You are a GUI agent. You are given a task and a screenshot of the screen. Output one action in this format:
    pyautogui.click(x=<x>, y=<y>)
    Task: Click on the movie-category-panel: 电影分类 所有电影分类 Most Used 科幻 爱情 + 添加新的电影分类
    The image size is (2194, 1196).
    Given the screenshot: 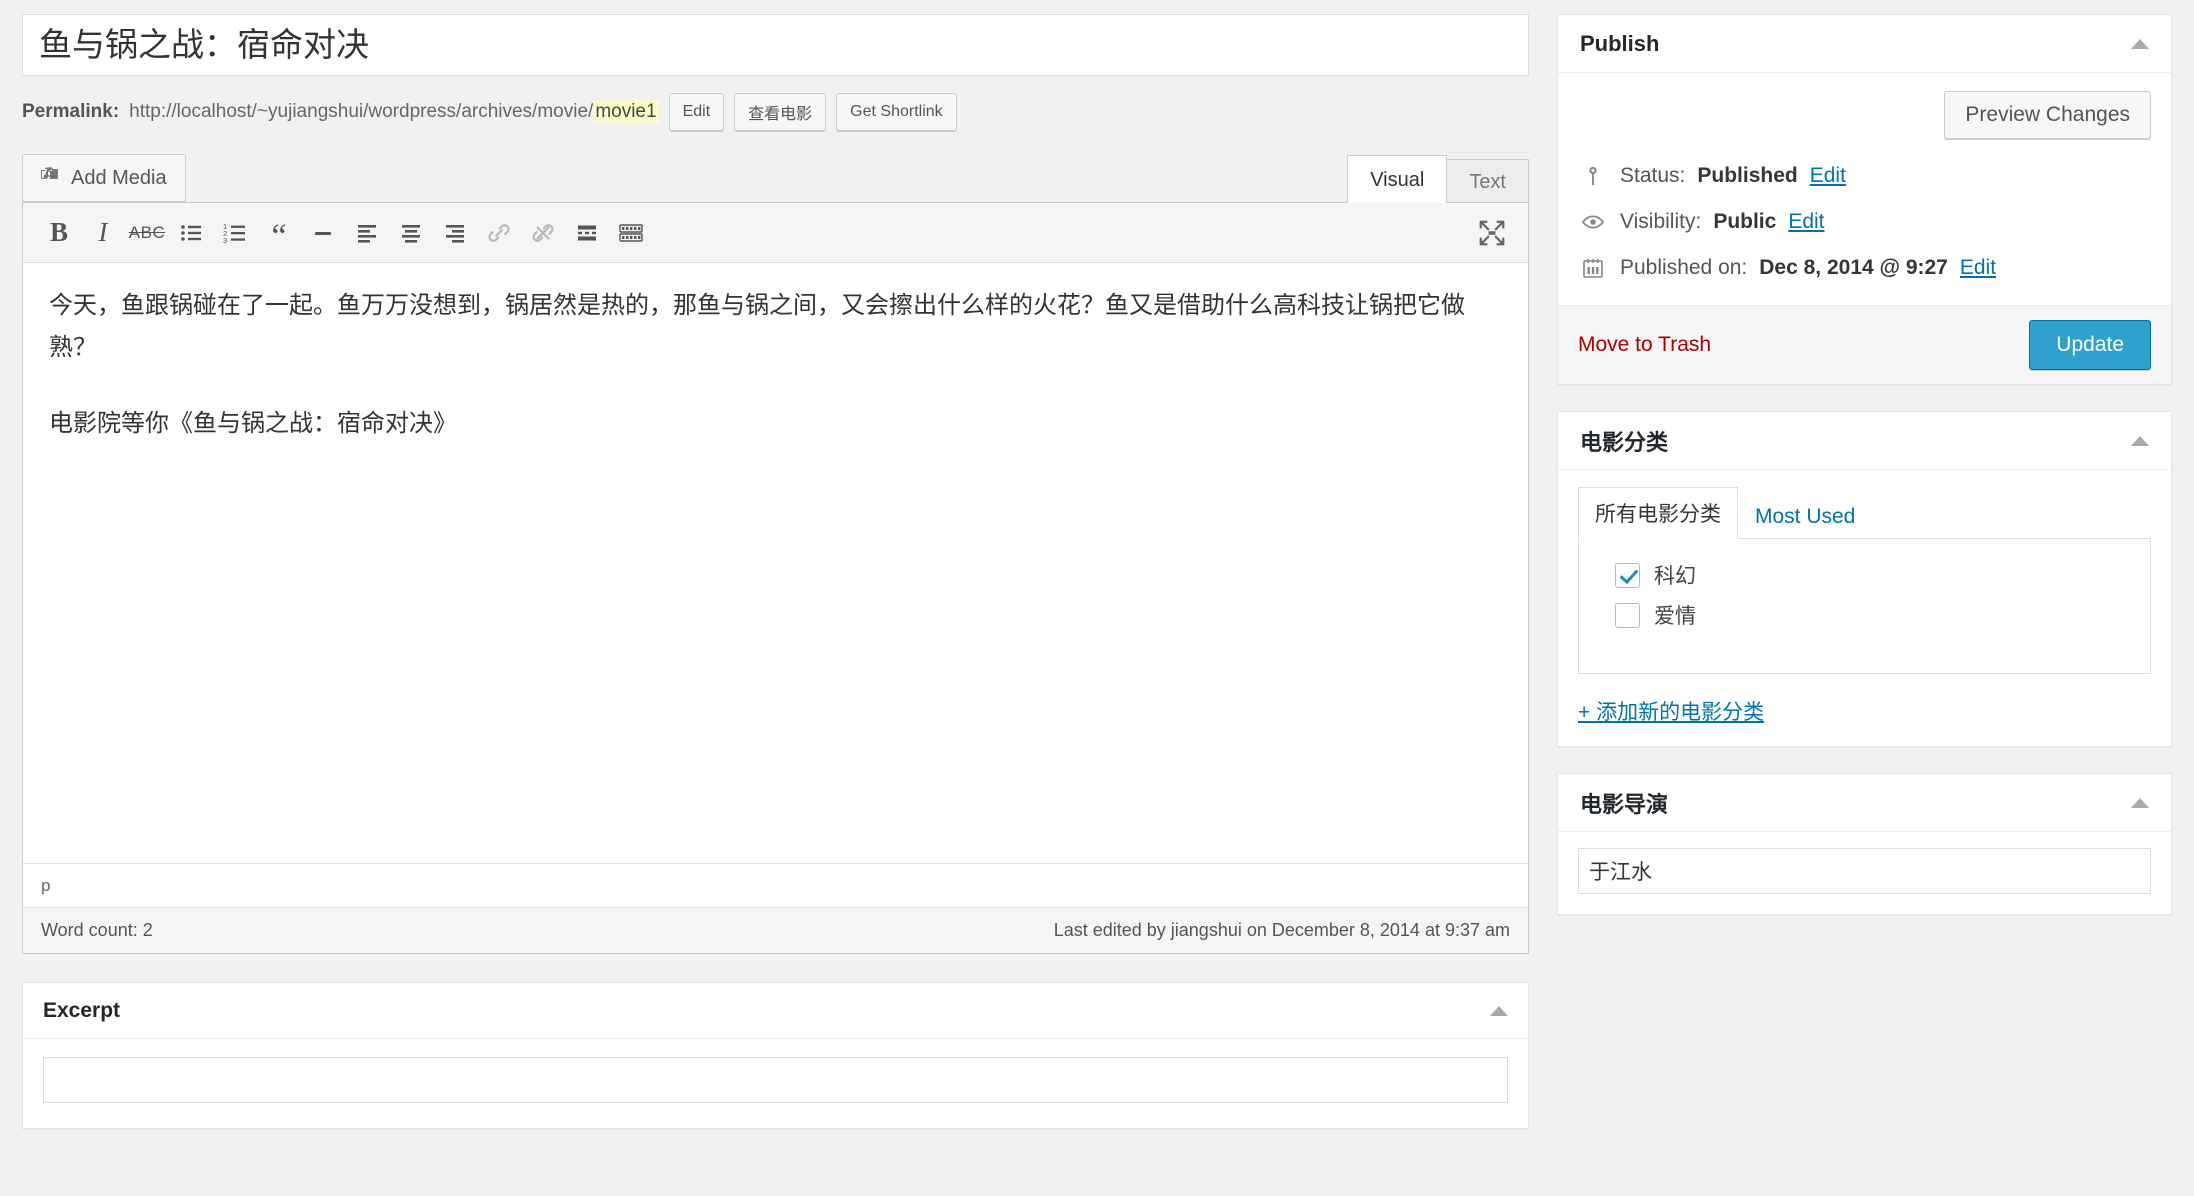 What is the action you would take?
    pyautogui.click(x=1864, y=579)
    